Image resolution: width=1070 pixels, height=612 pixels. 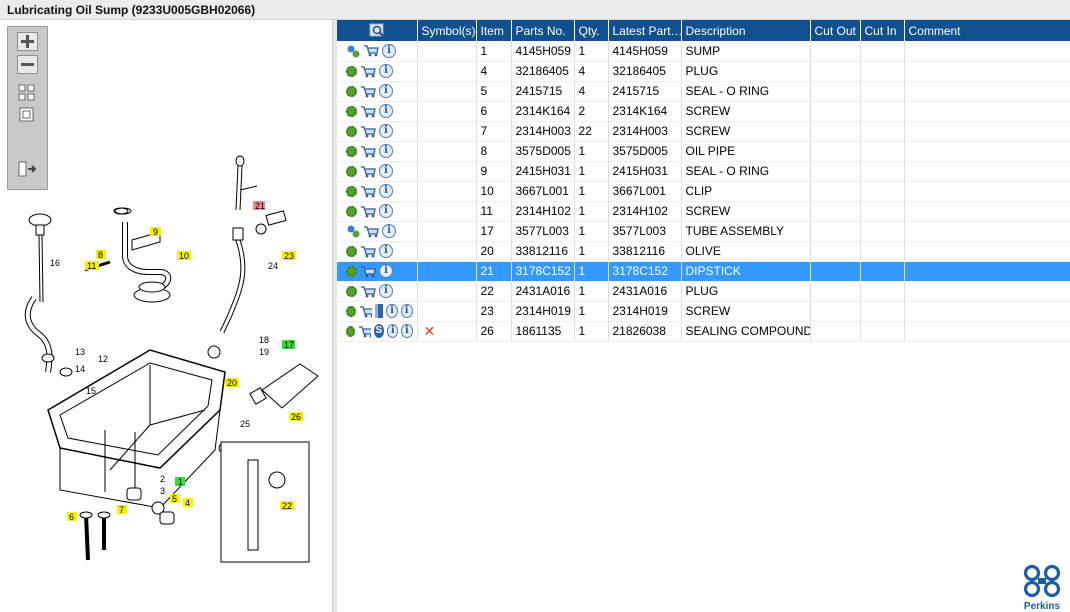 I want to click on table-row: i 11 2314H102 1 2314H102 SCREW, so click(x=703, y=211).